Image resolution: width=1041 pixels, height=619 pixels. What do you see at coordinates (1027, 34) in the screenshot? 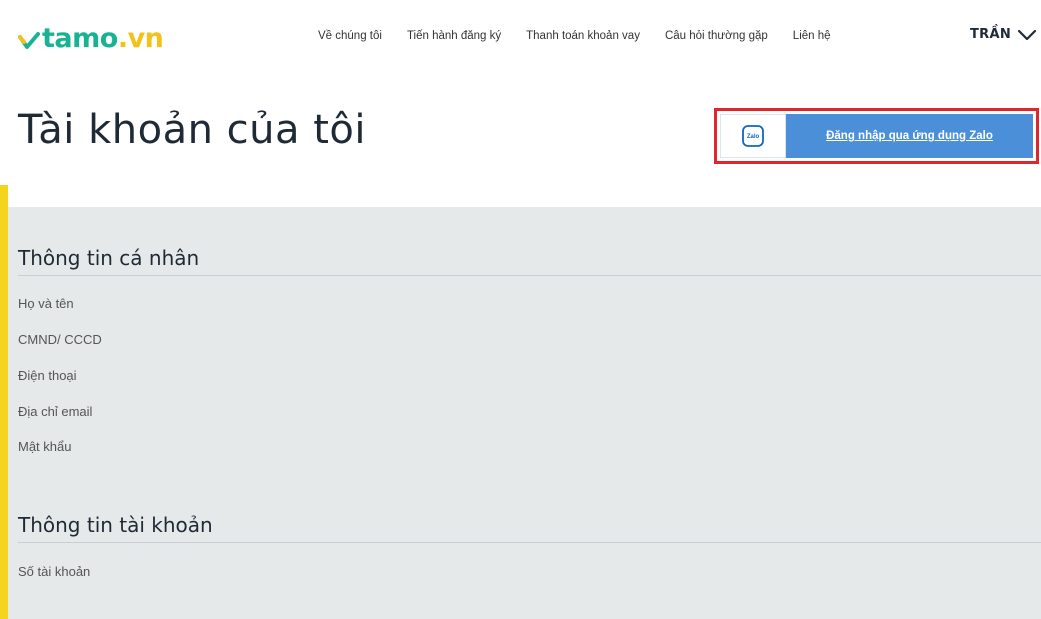
I see `chevron-down-icon` at bounding box center [1027, 34].